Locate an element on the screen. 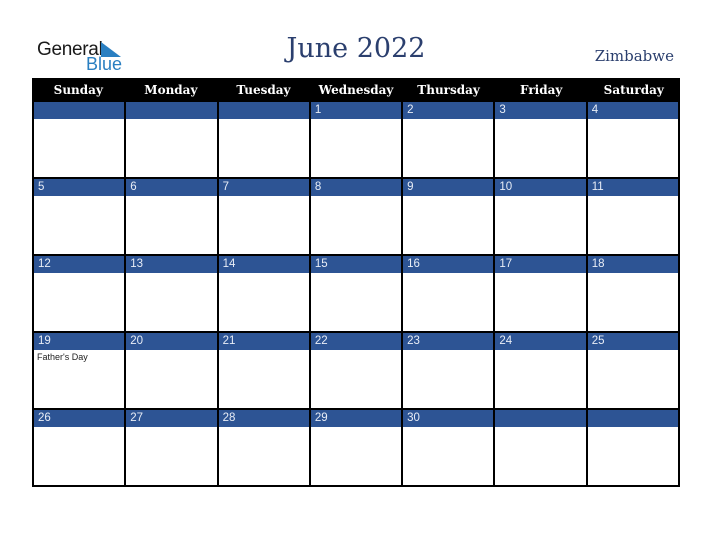  weekday-saturday: Saturday is located at coordinates (633, 90).